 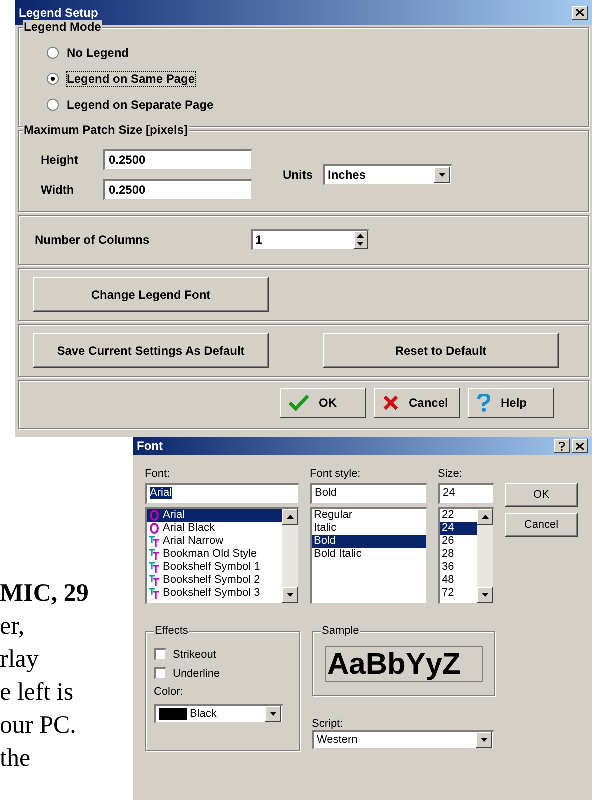 I want to click on radio-label: Legend on Separate Page, so click(x=140, y=105).